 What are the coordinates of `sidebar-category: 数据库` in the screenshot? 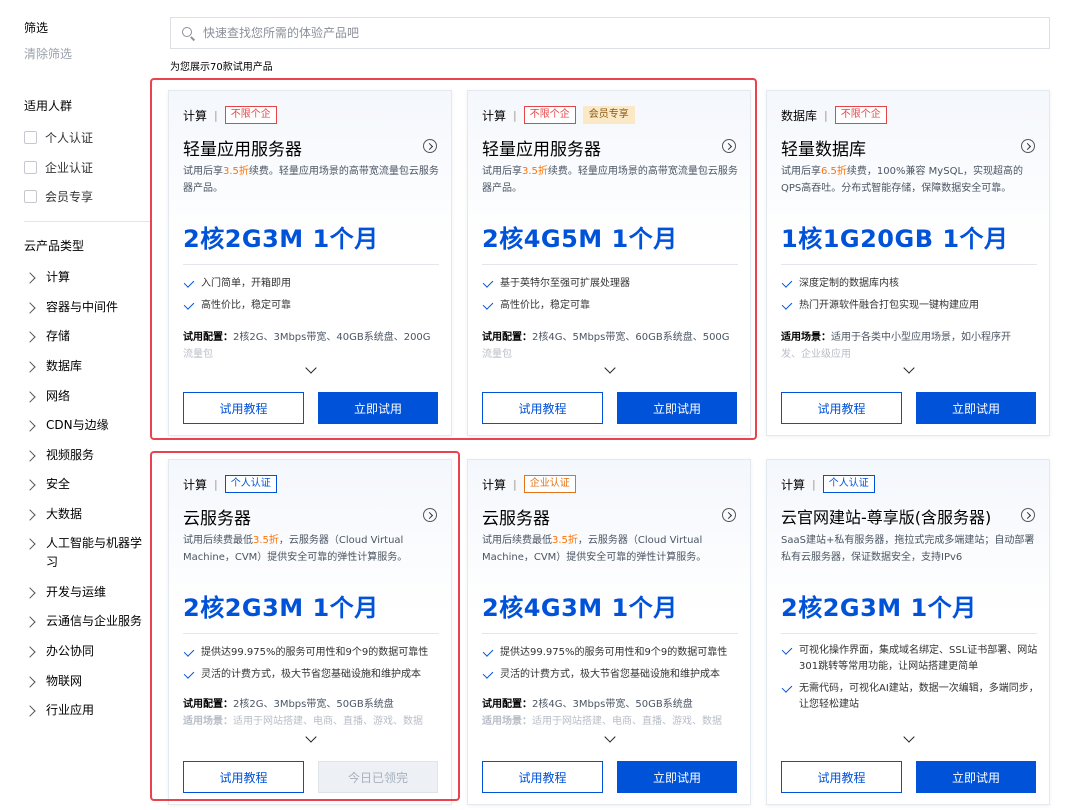 It's located at (87, 366).